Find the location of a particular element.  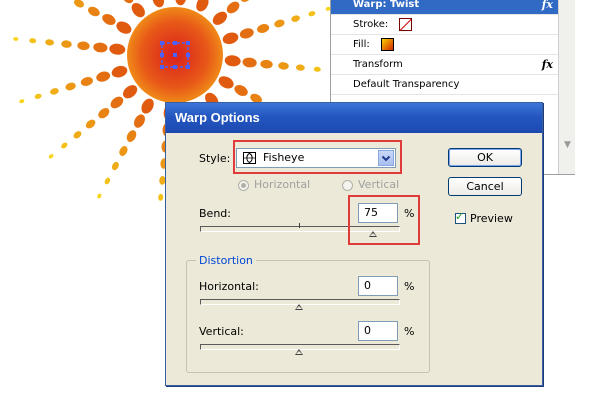

checkmark-icon: ✓ is located at coordinates (460, 216).